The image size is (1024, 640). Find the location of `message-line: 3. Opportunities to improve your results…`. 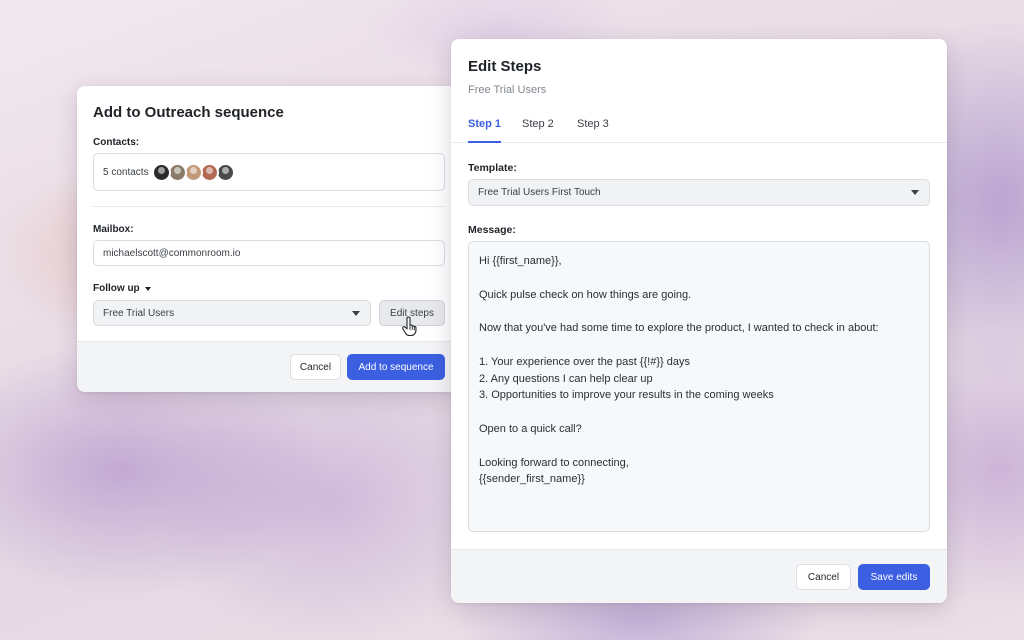

message-line: 3. Opportunities to improve your results… is located at coordinates (626, 395).